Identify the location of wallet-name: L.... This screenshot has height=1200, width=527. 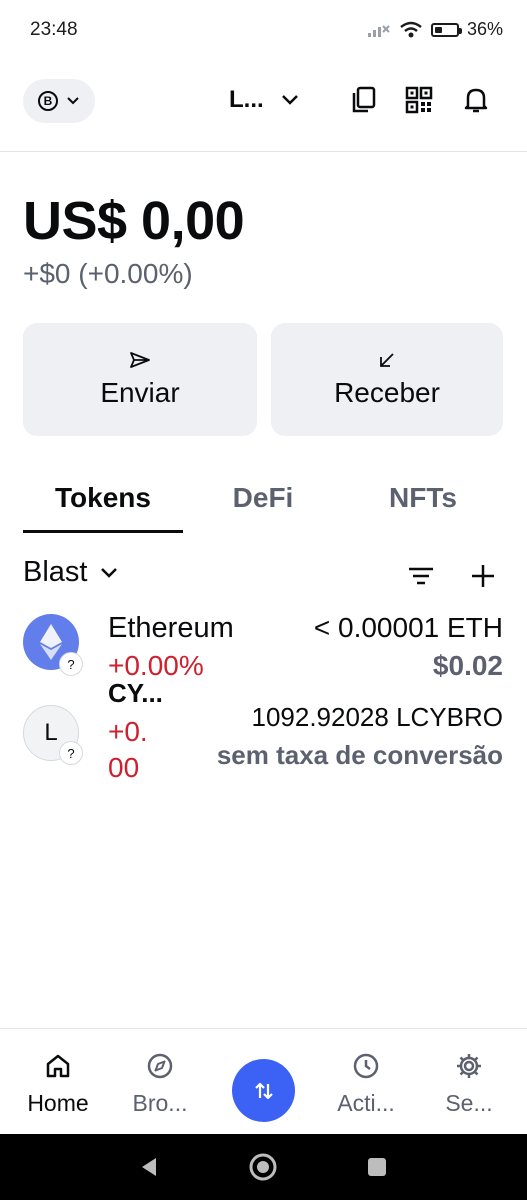
(246, 99).